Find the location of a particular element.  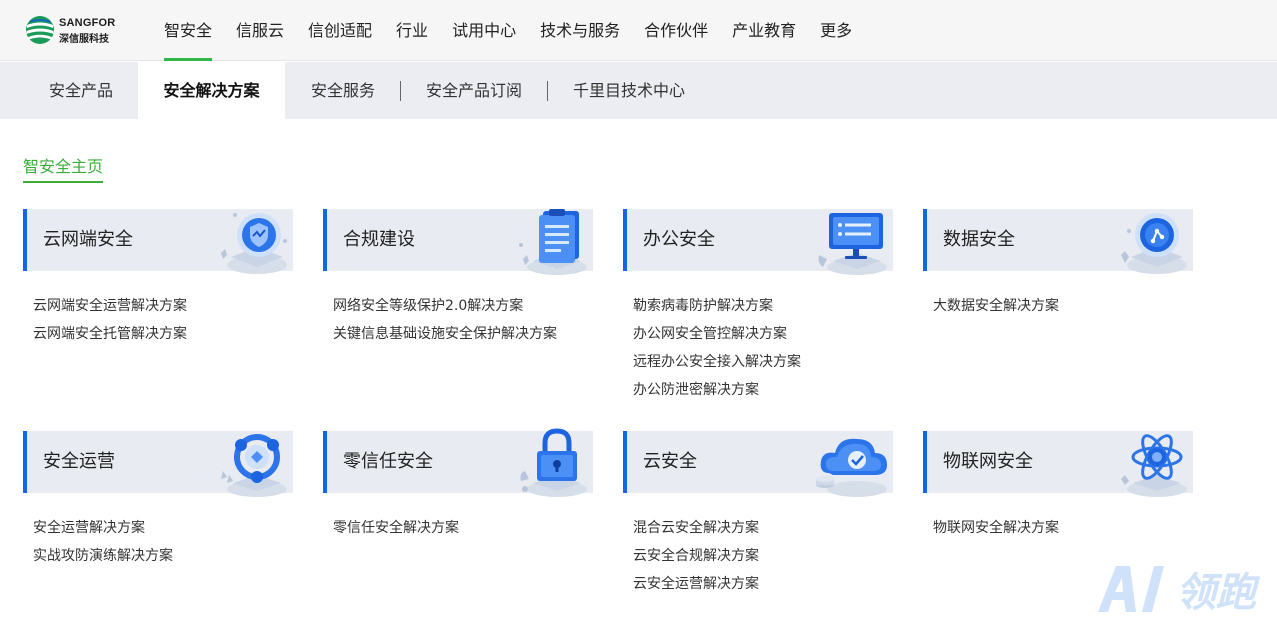

nav-item-tech-service: 技术与服务 is located at coordinates (580, 30).